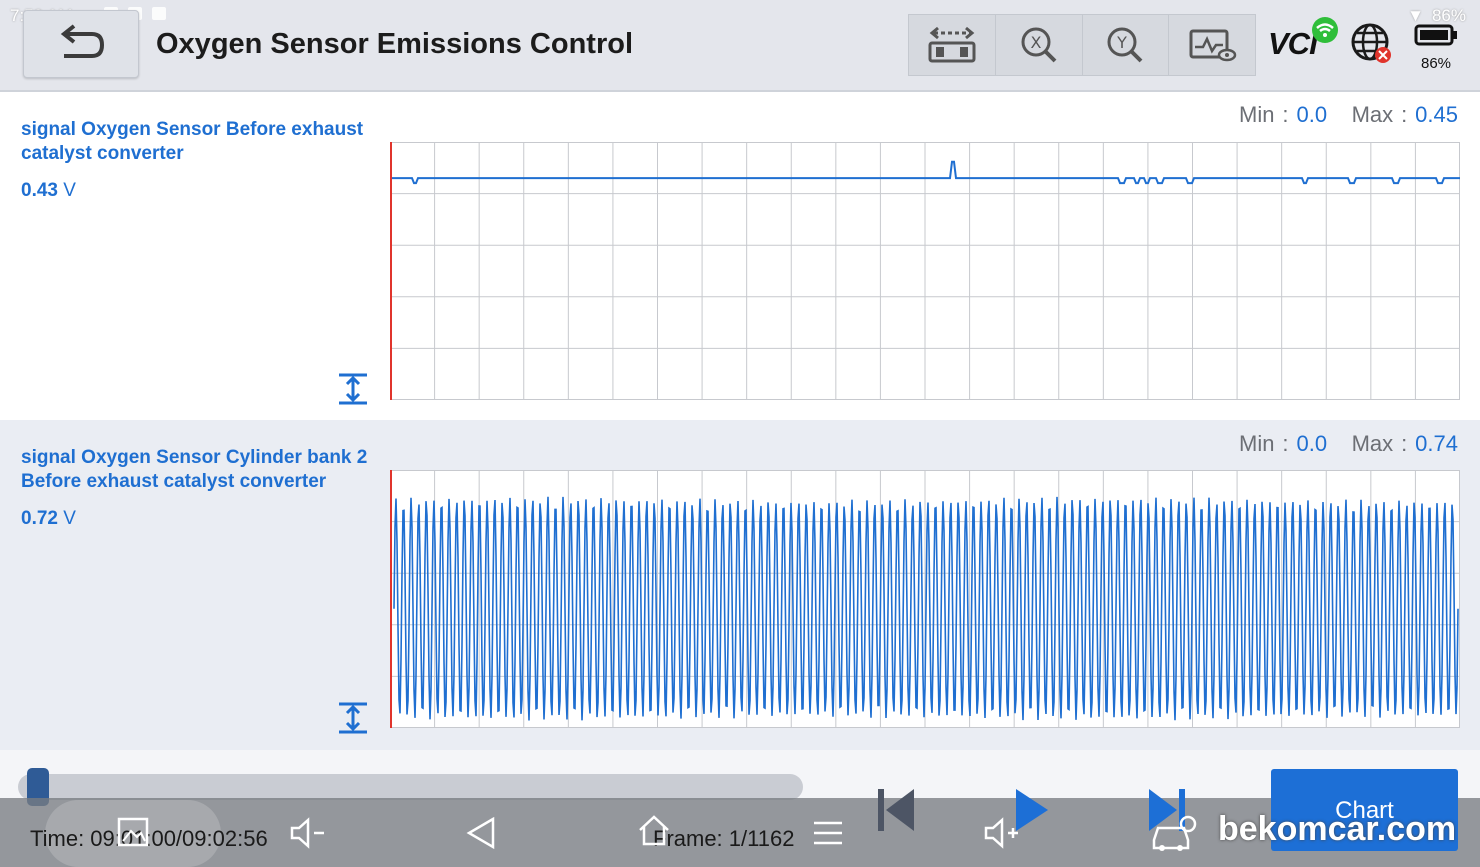  What do you see at coordinates (39, 190) in the screenshot?
I see `signal-value-number: 0.43` at bounding box center [39, 190].